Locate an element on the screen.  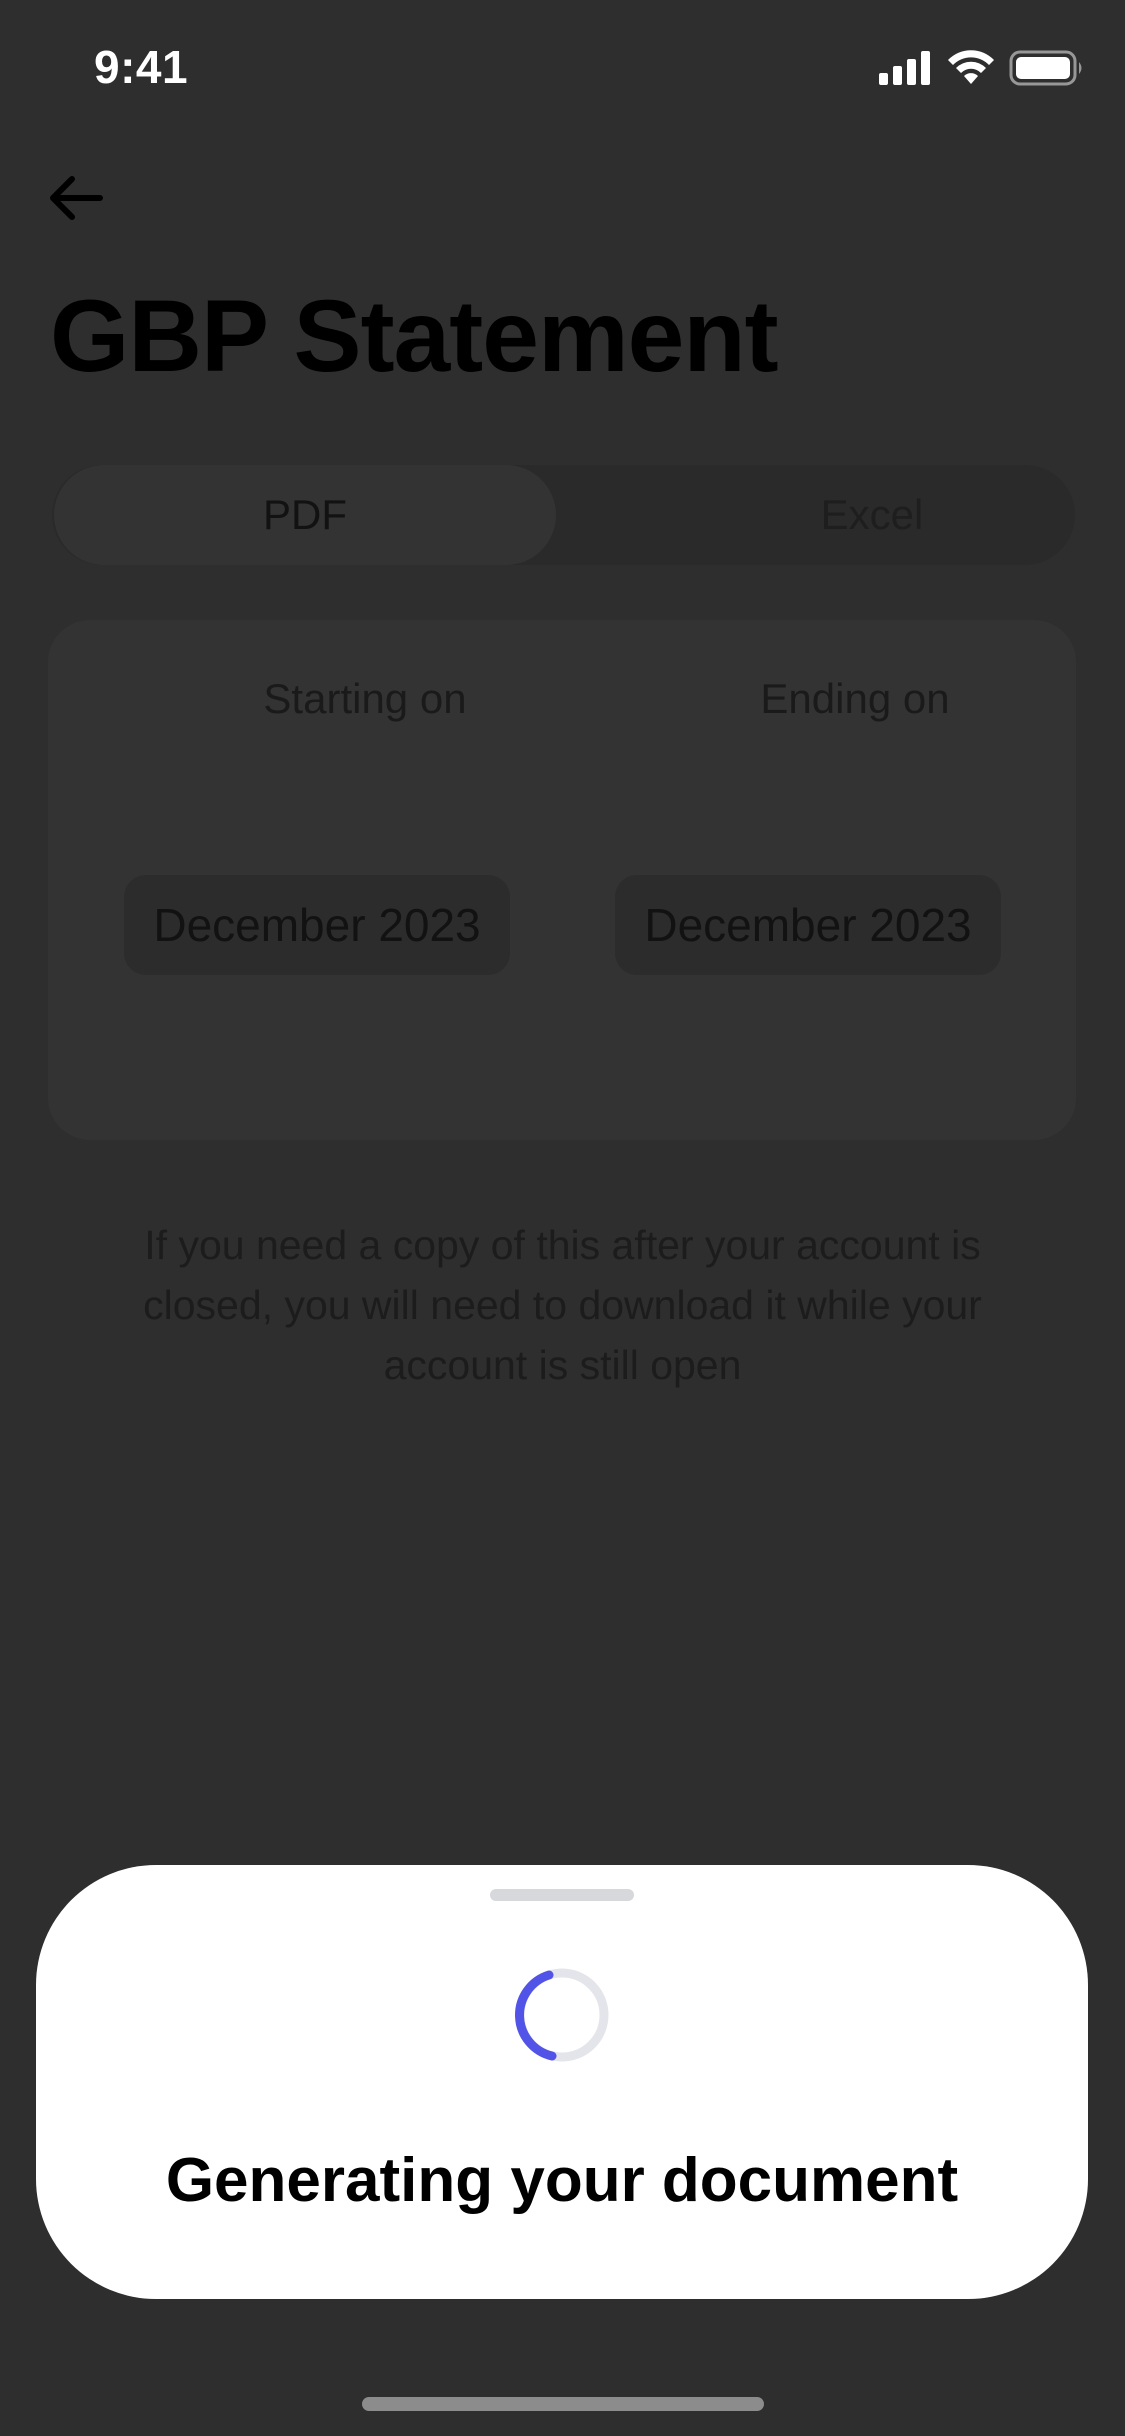
status-time: 9:41 is located at coordinates (141, 67).